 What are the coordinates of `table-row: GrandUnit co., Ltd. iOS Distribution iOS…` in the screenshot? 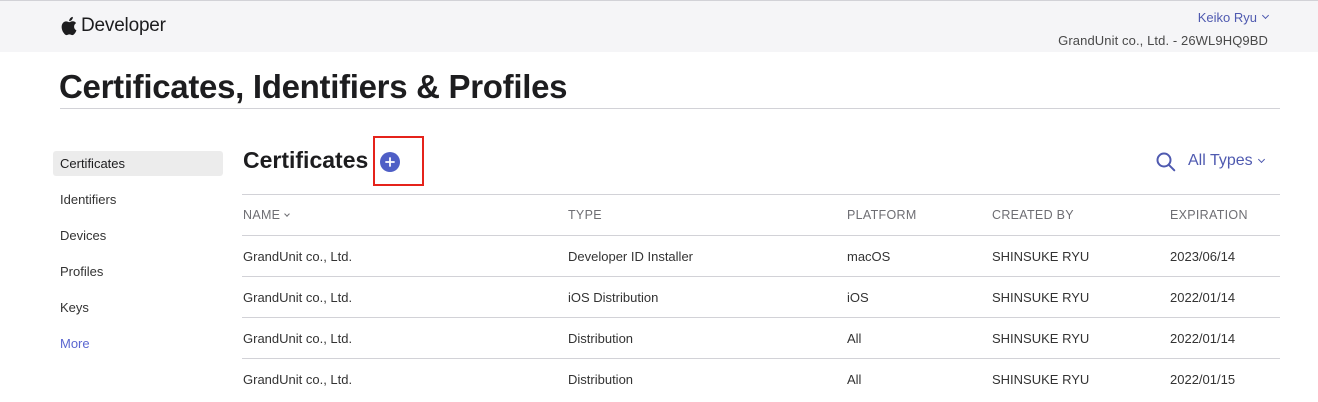 It's located at (761, 296).